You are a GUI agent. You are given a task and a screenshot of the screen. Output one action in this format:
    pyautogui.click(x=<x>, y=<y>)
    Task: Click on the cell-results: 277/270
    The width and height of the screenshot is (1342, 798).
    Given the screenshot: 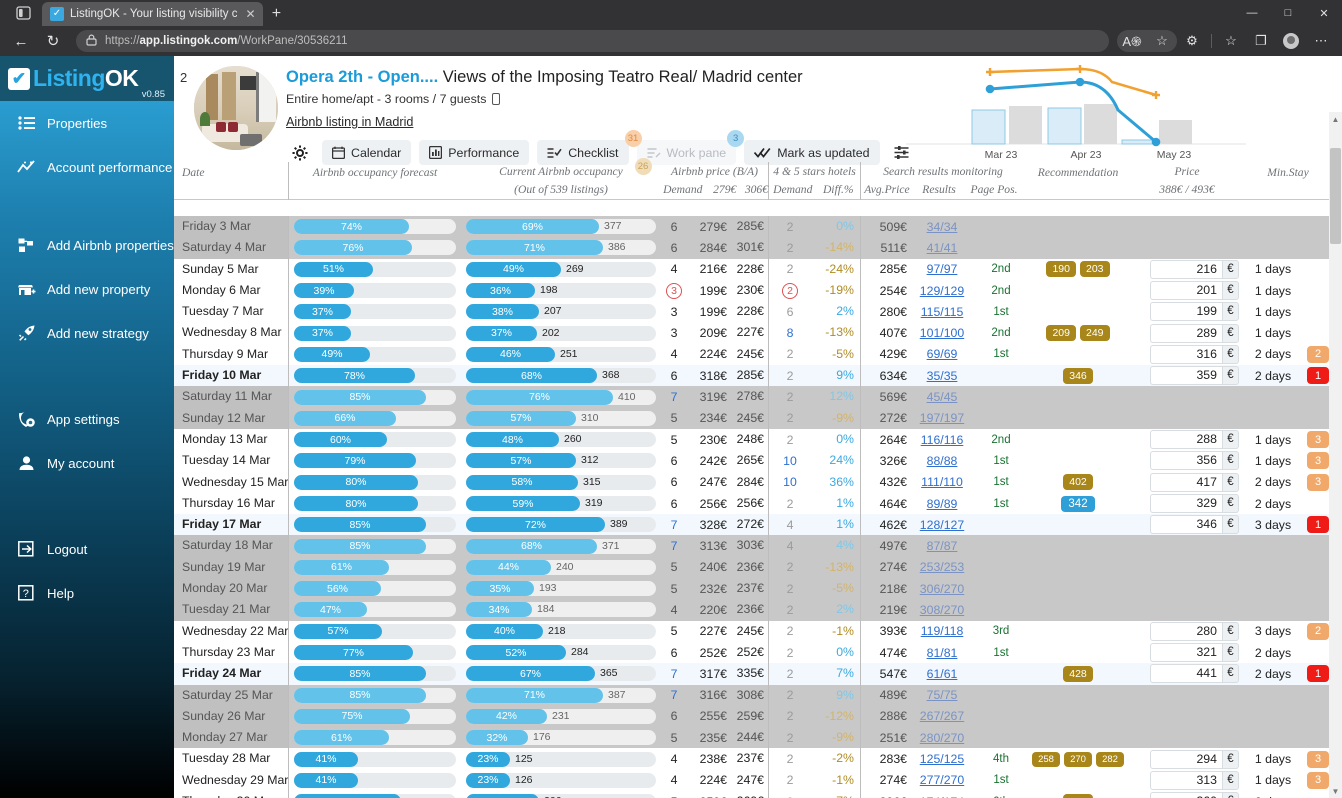 What is the action you would take?
    pyautogui.click(x=942, y=780)
    